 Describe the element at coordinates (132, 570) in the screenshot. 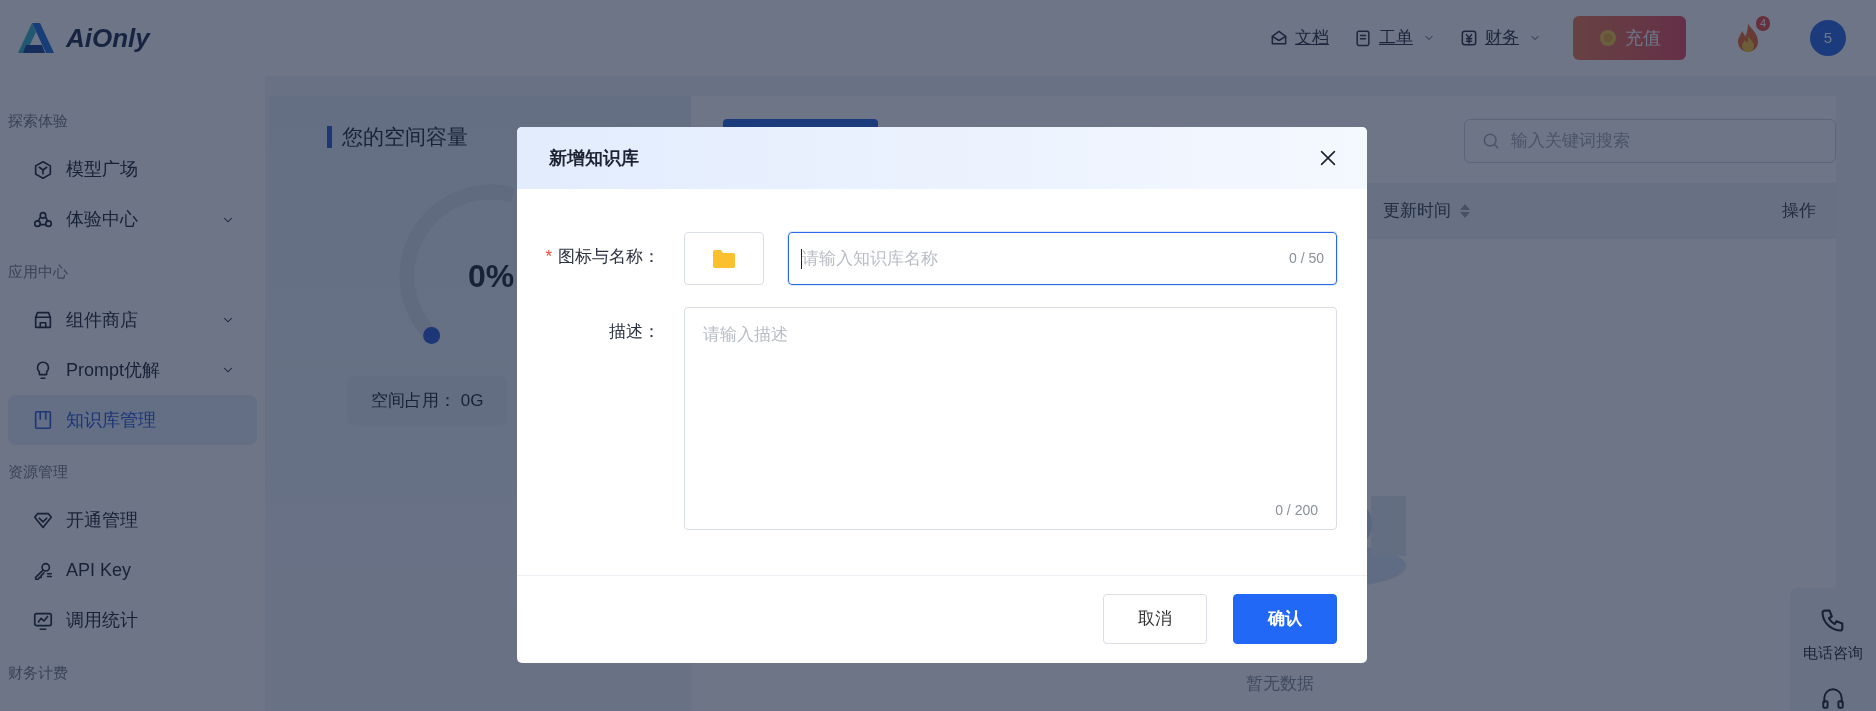

I see `sidebar-item: API Key` at that location.